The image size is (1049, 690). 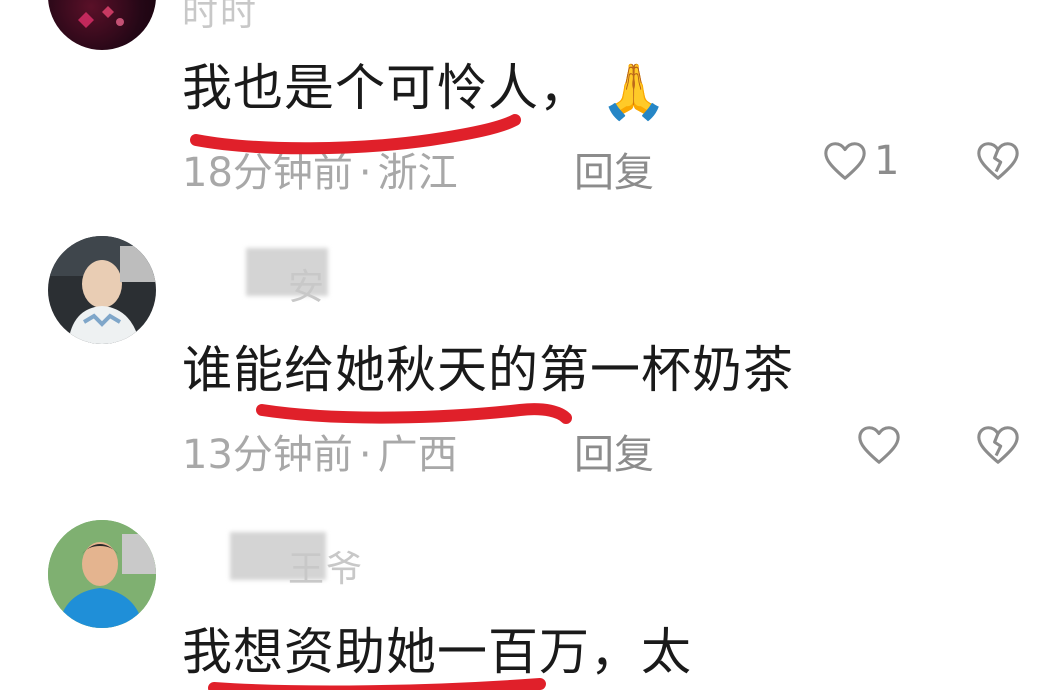 What do you see at coordinates (307, 284) in the screenshot?
I see `username: 安` at bounding box center [307, 284].